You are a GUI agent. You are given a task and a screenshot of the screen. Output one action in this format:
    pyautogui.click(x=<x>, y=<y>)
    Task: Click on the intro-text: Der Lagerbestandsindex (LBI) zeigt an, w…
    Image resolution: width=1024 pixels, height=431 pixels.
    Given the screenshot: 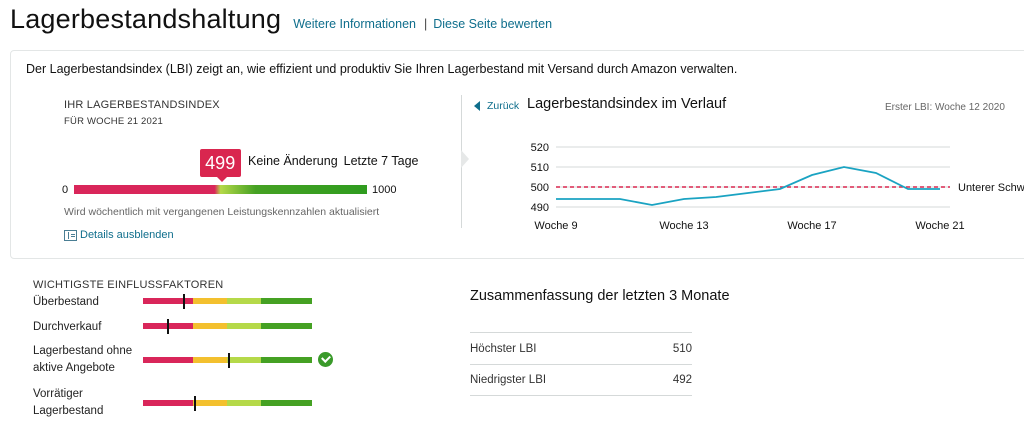 What is the action you would take?
    pyautogui.click(x=382, y=69)
    